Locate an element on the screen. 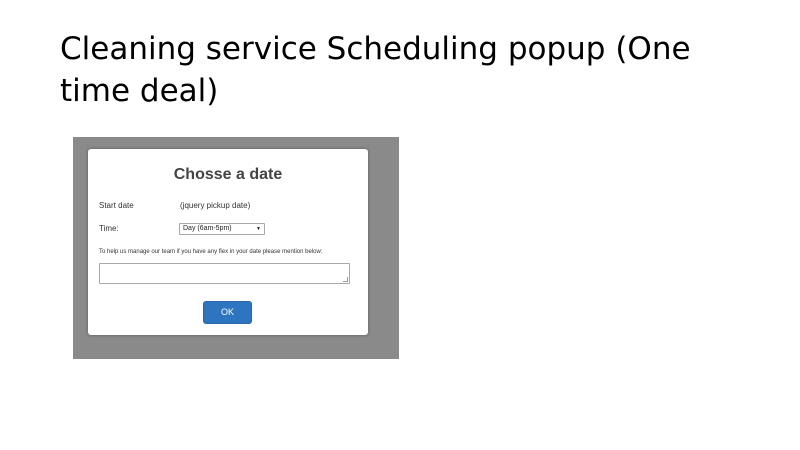  ok-button: OK is located at coordinates (227, 312).